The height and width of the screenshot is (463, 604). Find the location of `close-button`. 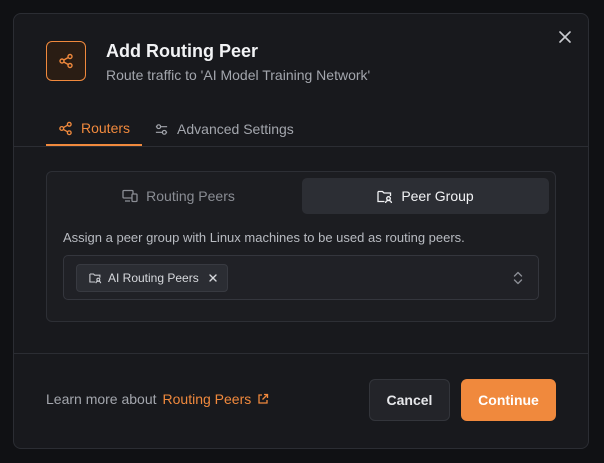

close-button is located at coordinates (565, 37).